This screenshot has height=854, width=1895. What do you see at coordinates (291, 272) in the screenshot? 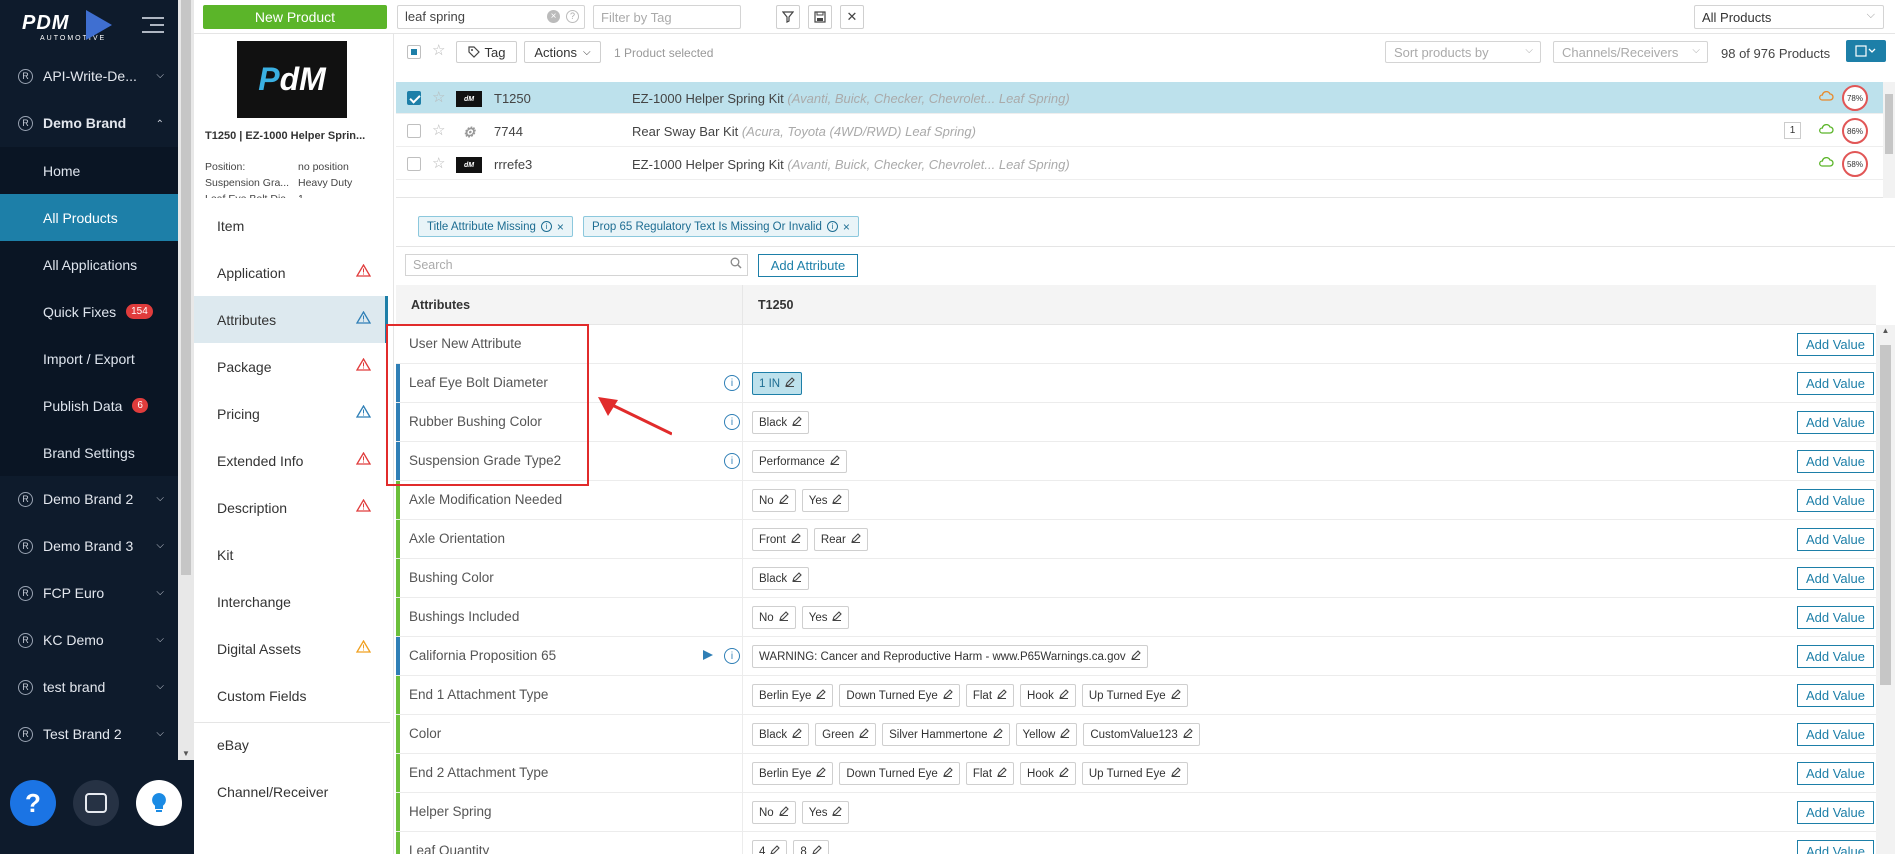
I see `tab-application: Application` at bounding box center [291, 272].